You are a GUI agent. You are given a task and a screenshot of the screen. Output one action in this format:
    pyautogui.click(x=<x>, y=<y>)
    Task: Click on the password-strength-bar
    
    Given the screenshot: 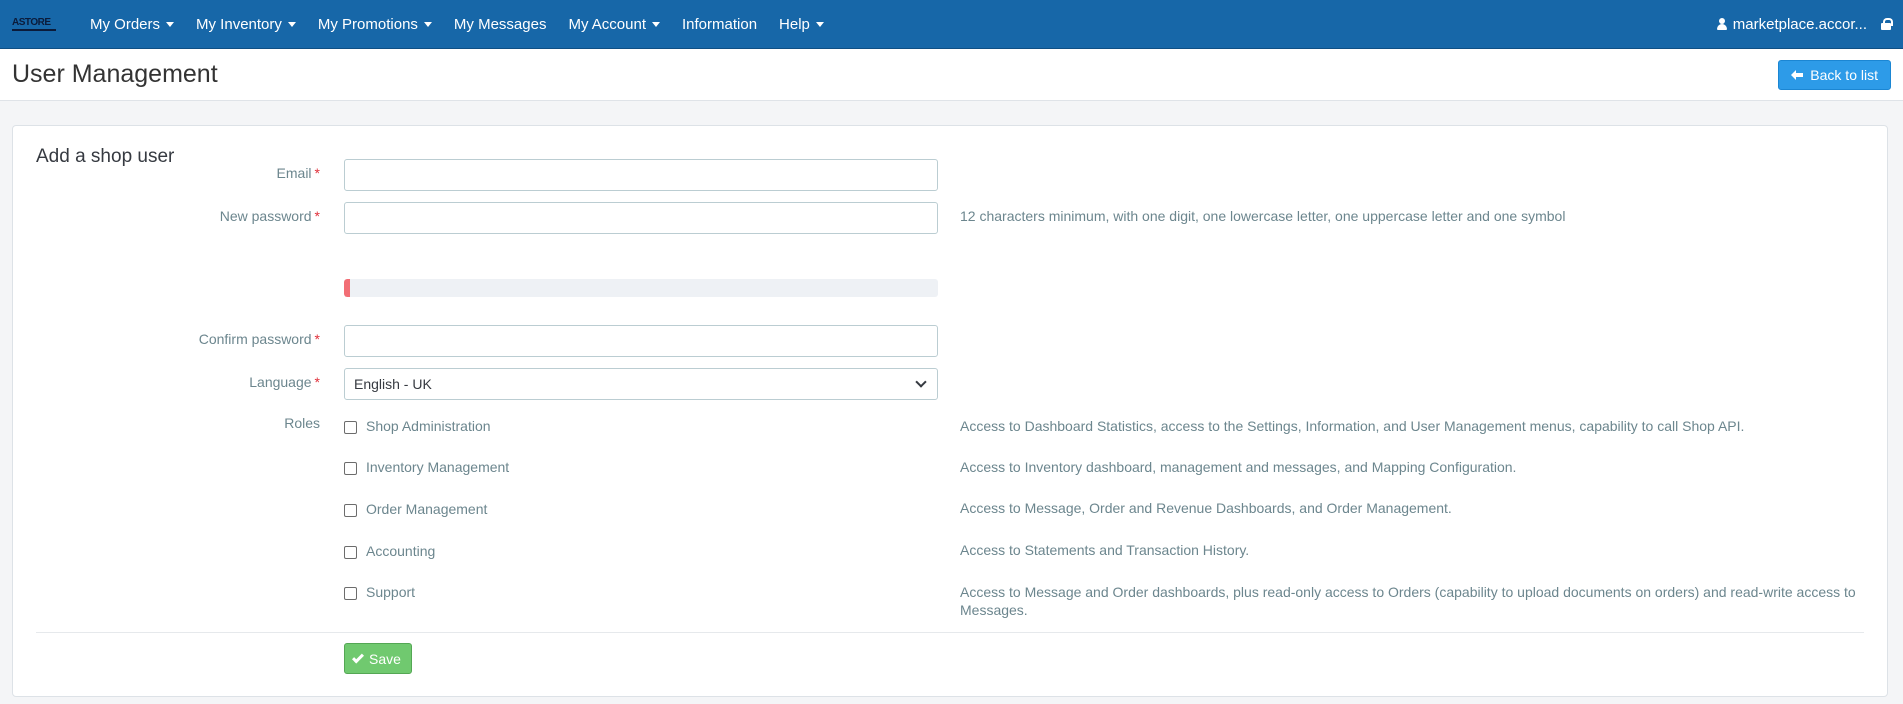 What is the action you would take?
    pyautogui.click(x=641, y=288)
    